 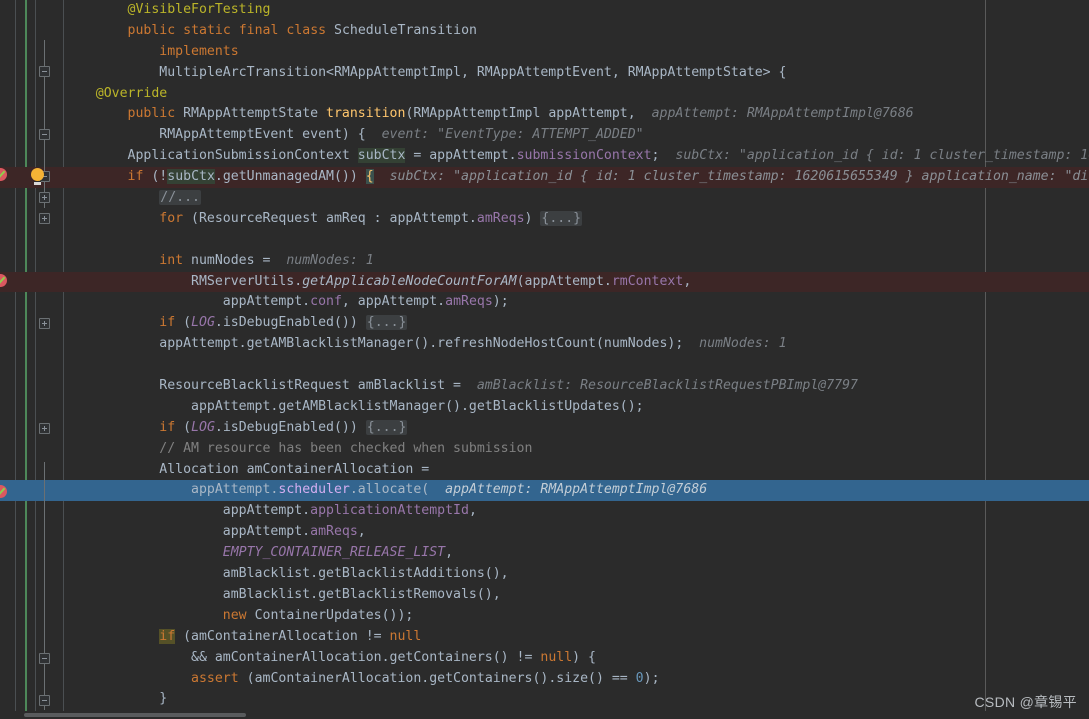 I want to click on code-line-text: if (amContainerAllocation != null, so click(x=290, y=636).